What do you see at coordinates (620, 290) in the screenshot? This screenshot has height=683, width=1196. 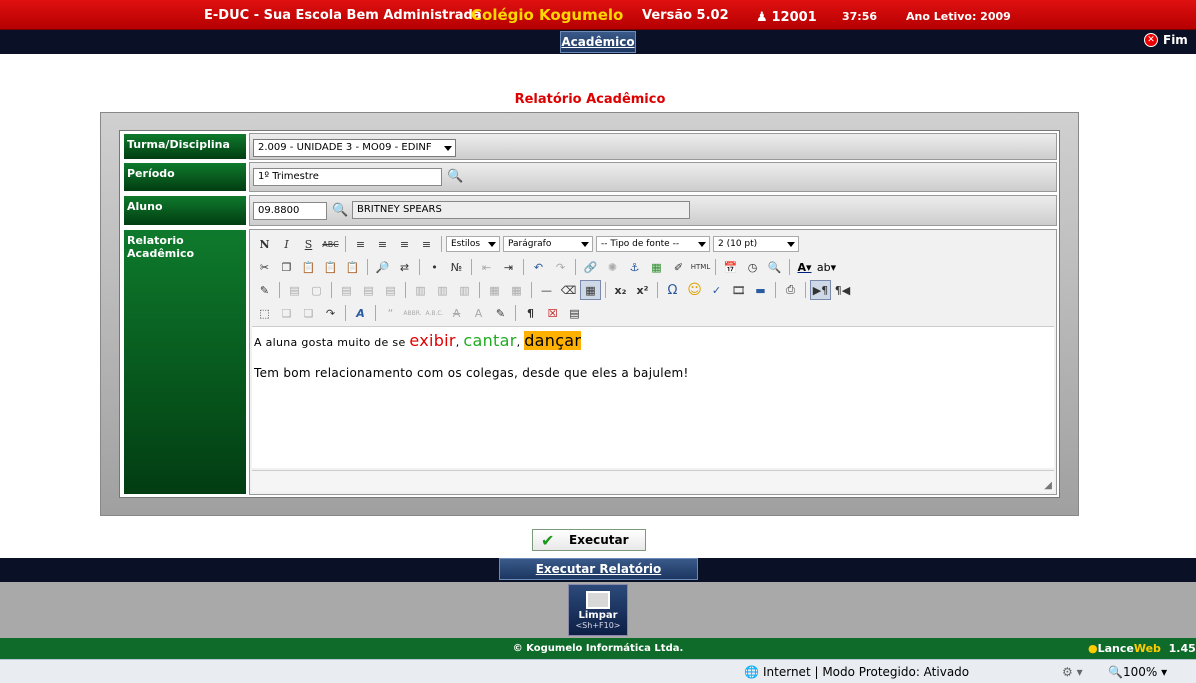 I see `subscript-icon: x₂` at bounding box center [620, 290].